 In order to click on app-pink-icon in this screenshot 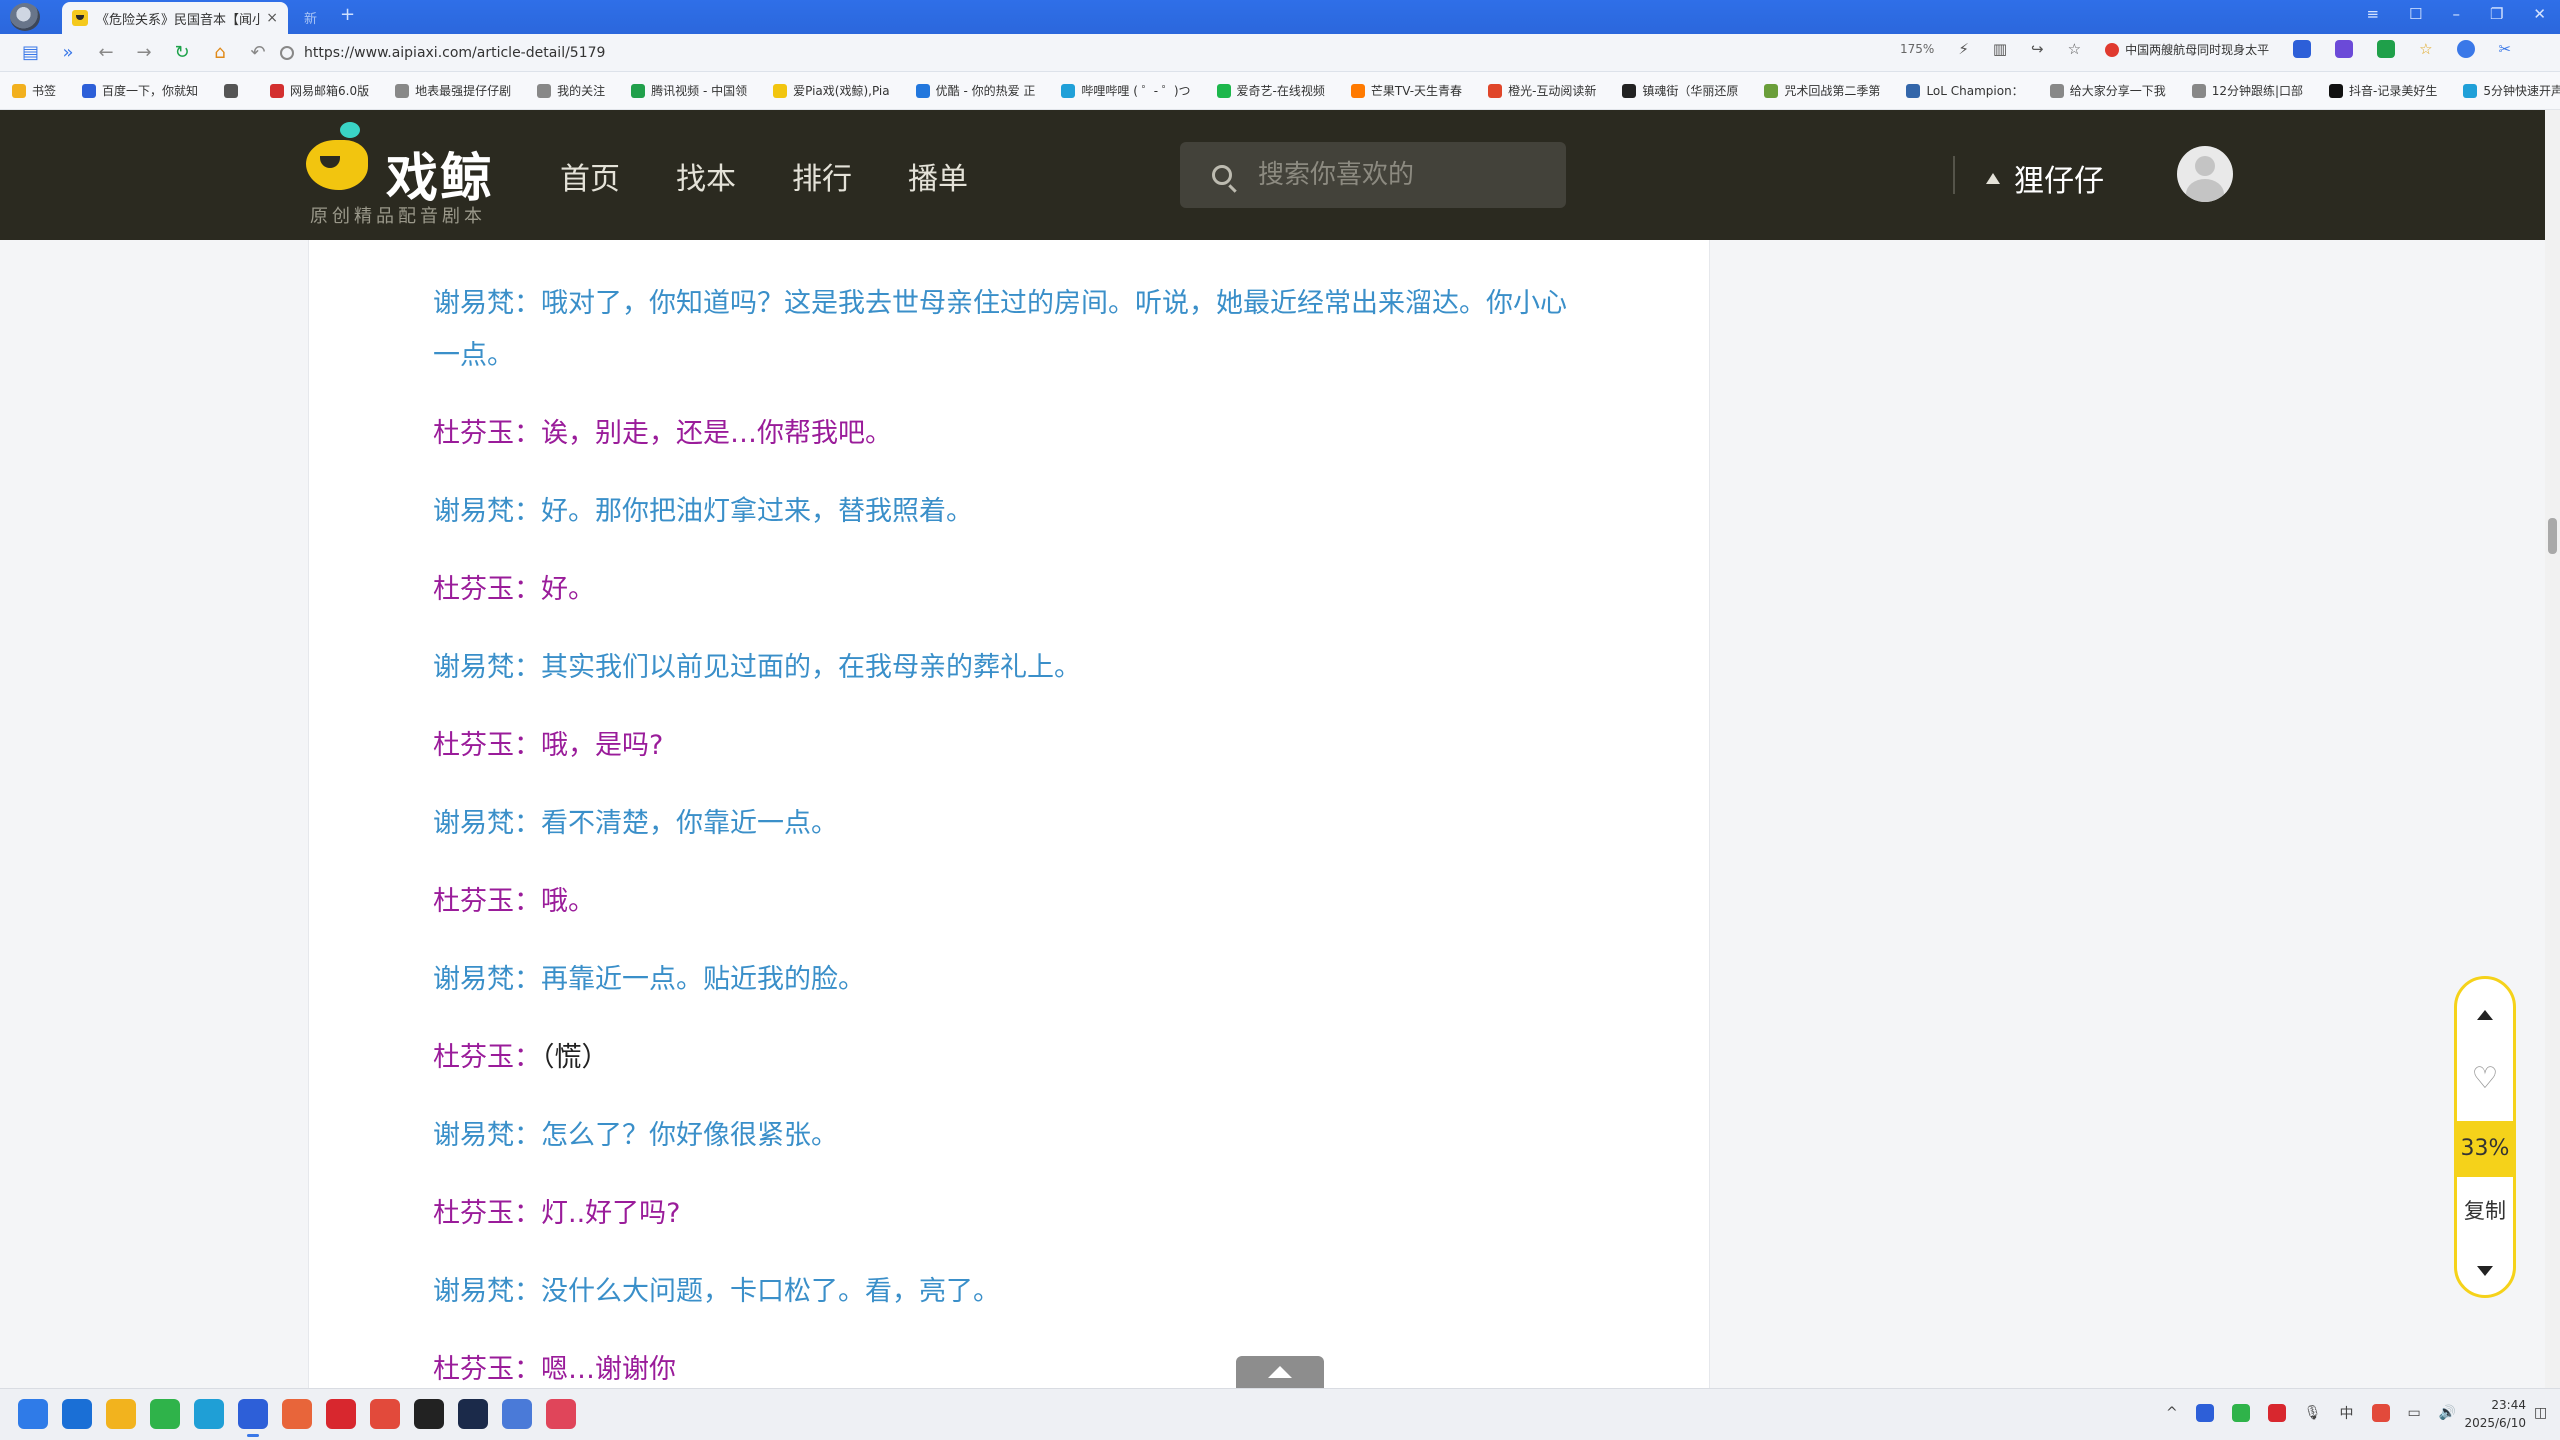, I will do `click(561, 1414)`.